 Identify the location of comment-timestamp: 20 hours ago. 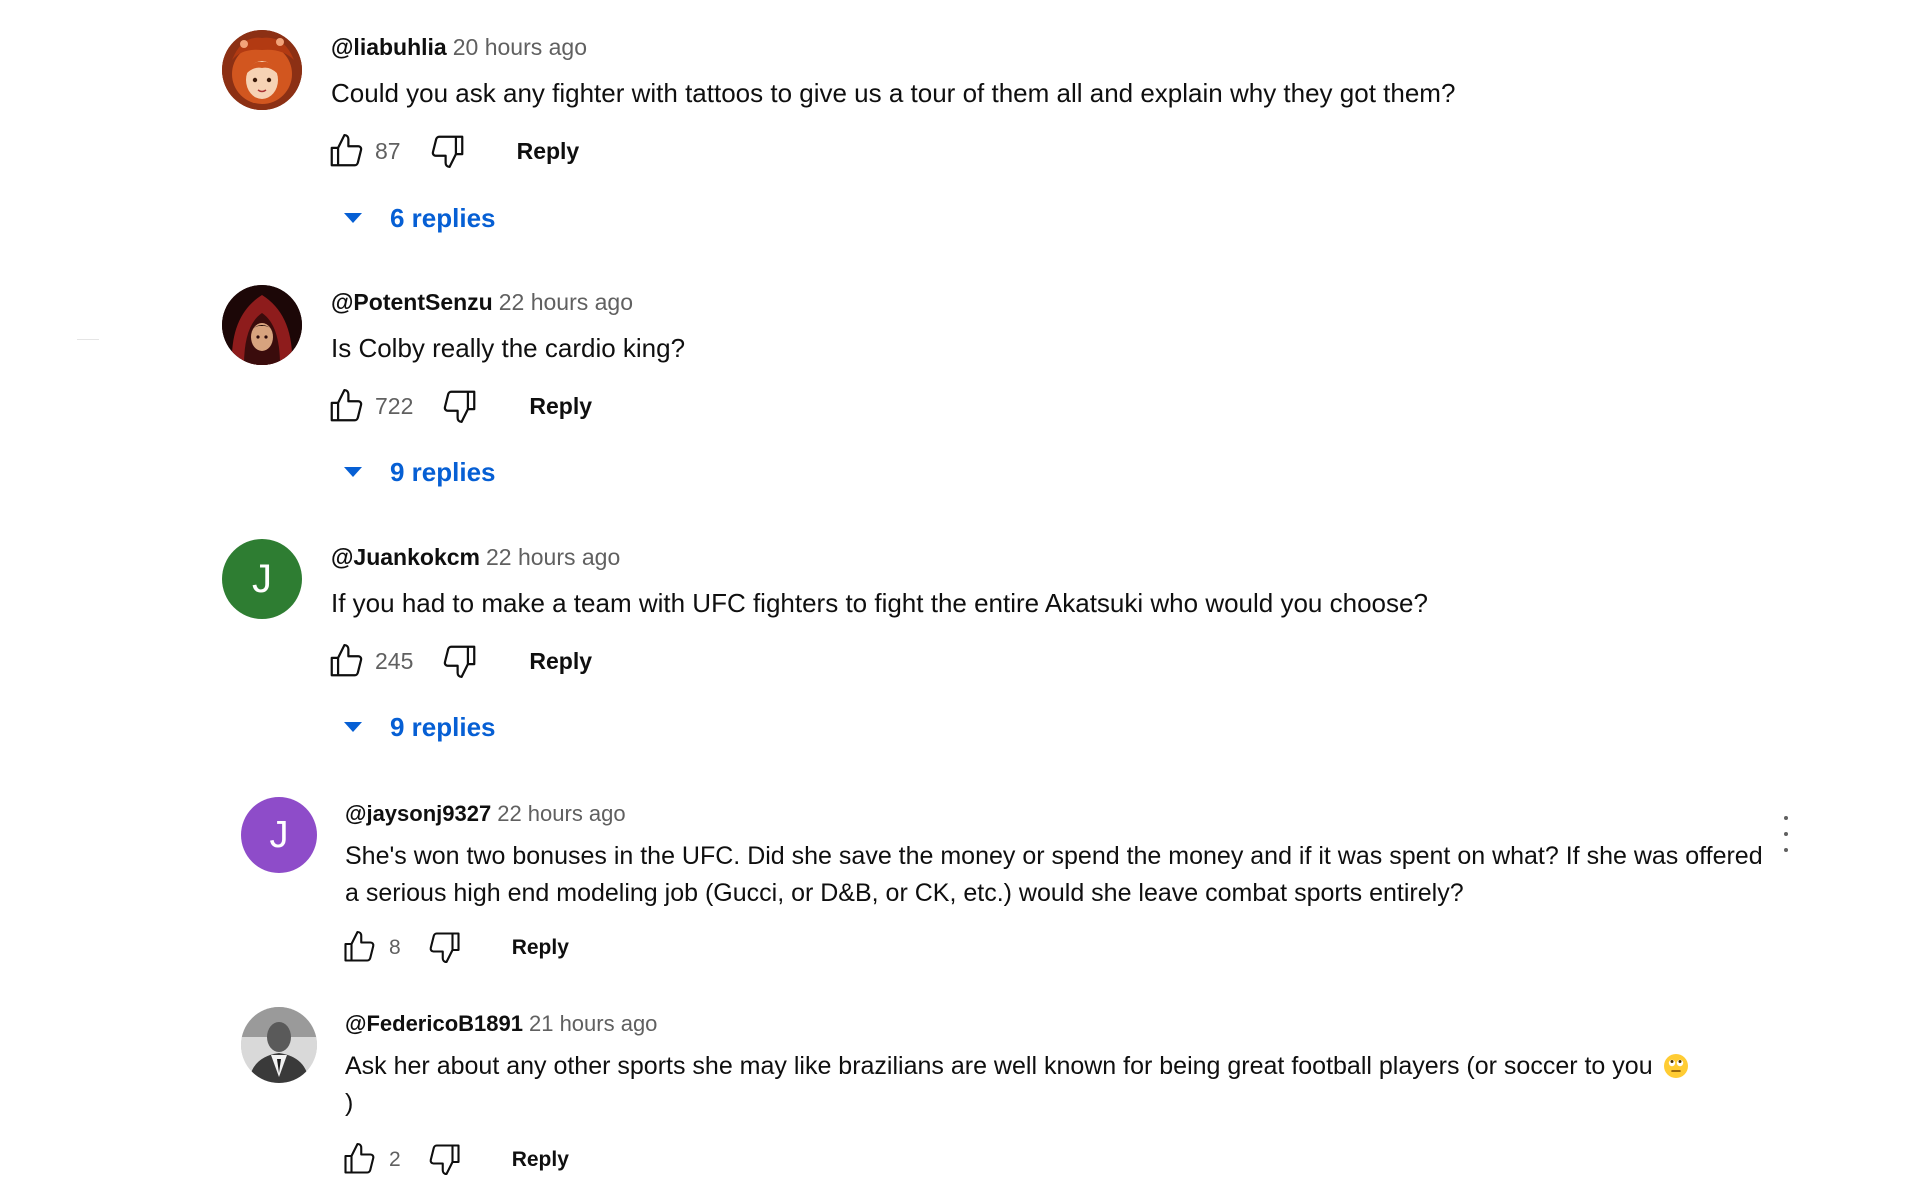
(520, 47).